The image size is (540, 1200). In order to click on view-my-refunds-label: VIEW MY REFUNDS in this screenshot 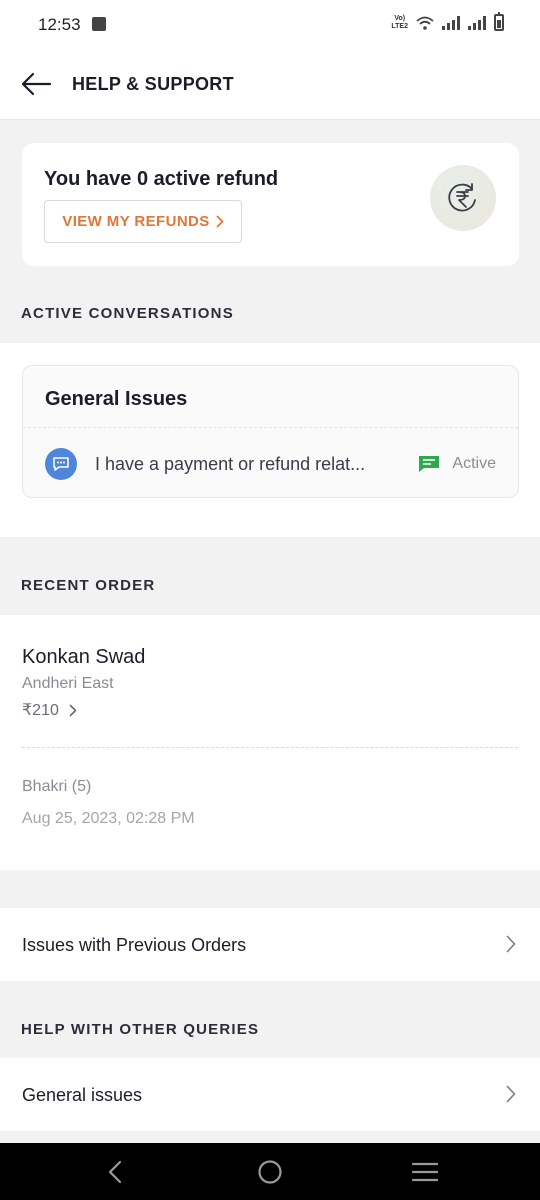, I will do `click(136, 221)`.